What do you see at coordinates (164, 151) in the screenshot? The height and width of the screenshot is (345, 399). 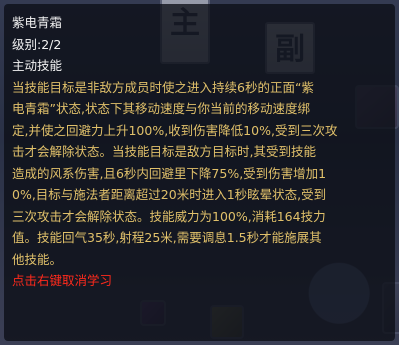 I see `description-line: 击才会解除状态。当技能目标是敌方目标时,其受到技能` at bounding box center [164, 151].